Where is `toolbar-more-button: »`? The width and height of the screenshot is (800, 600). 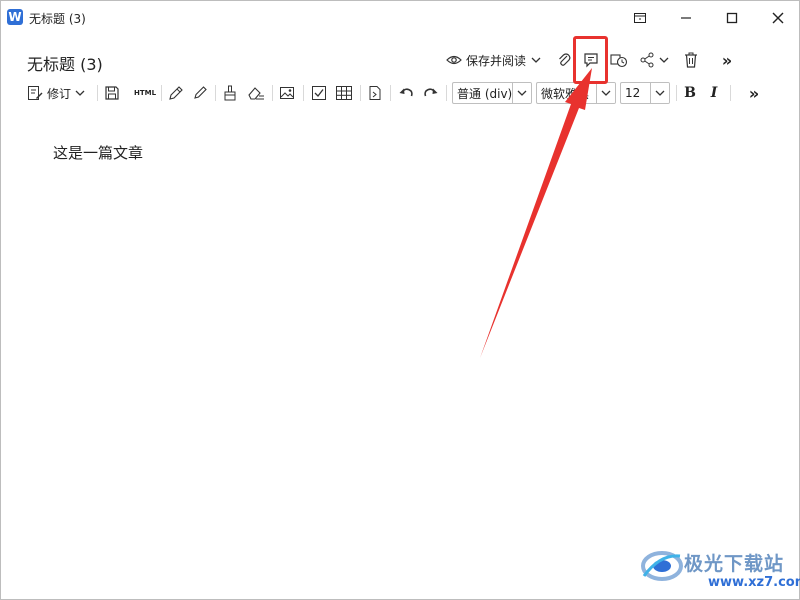
toolbar-more-button: » is located at coordinates (754, 93).